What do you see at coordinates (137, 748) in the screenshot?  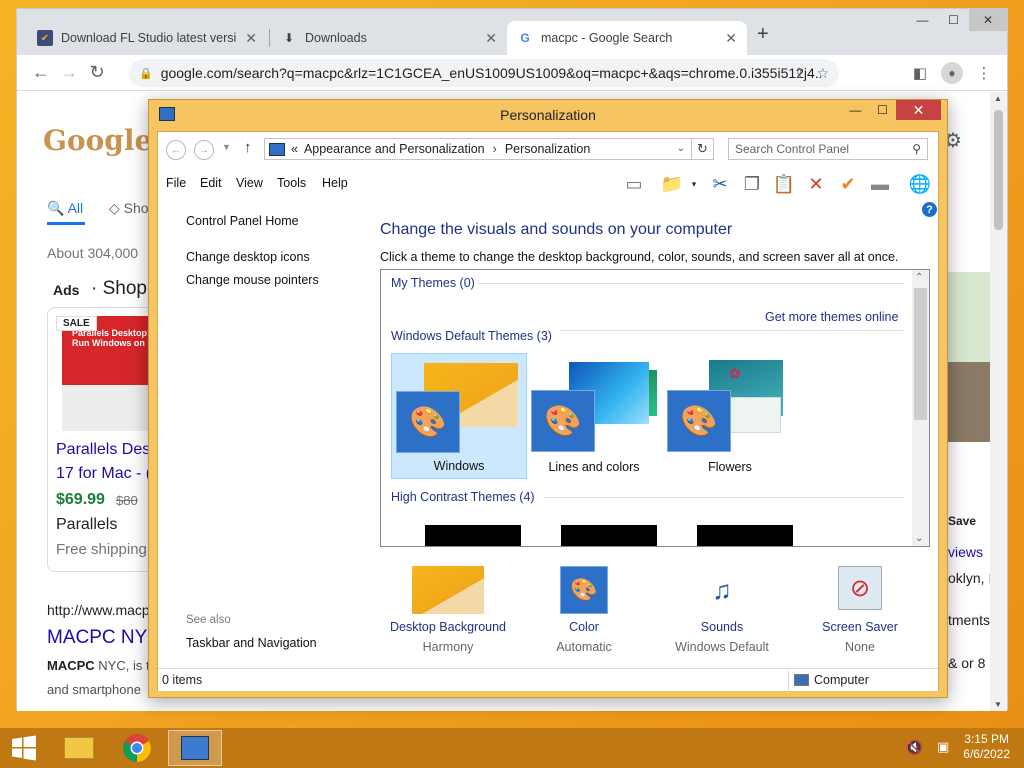 I see `chrome-taskbar-button` at bounding box center [137, 748].